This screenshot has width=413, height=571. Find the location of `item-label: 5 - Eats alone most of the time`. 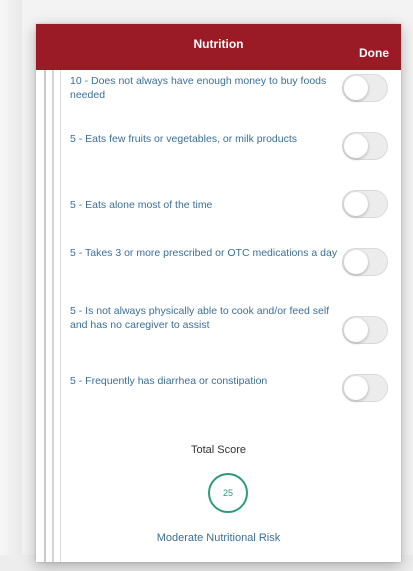

item-label: 5 - Eats alone most of the time is located at coordinates (141, 205).